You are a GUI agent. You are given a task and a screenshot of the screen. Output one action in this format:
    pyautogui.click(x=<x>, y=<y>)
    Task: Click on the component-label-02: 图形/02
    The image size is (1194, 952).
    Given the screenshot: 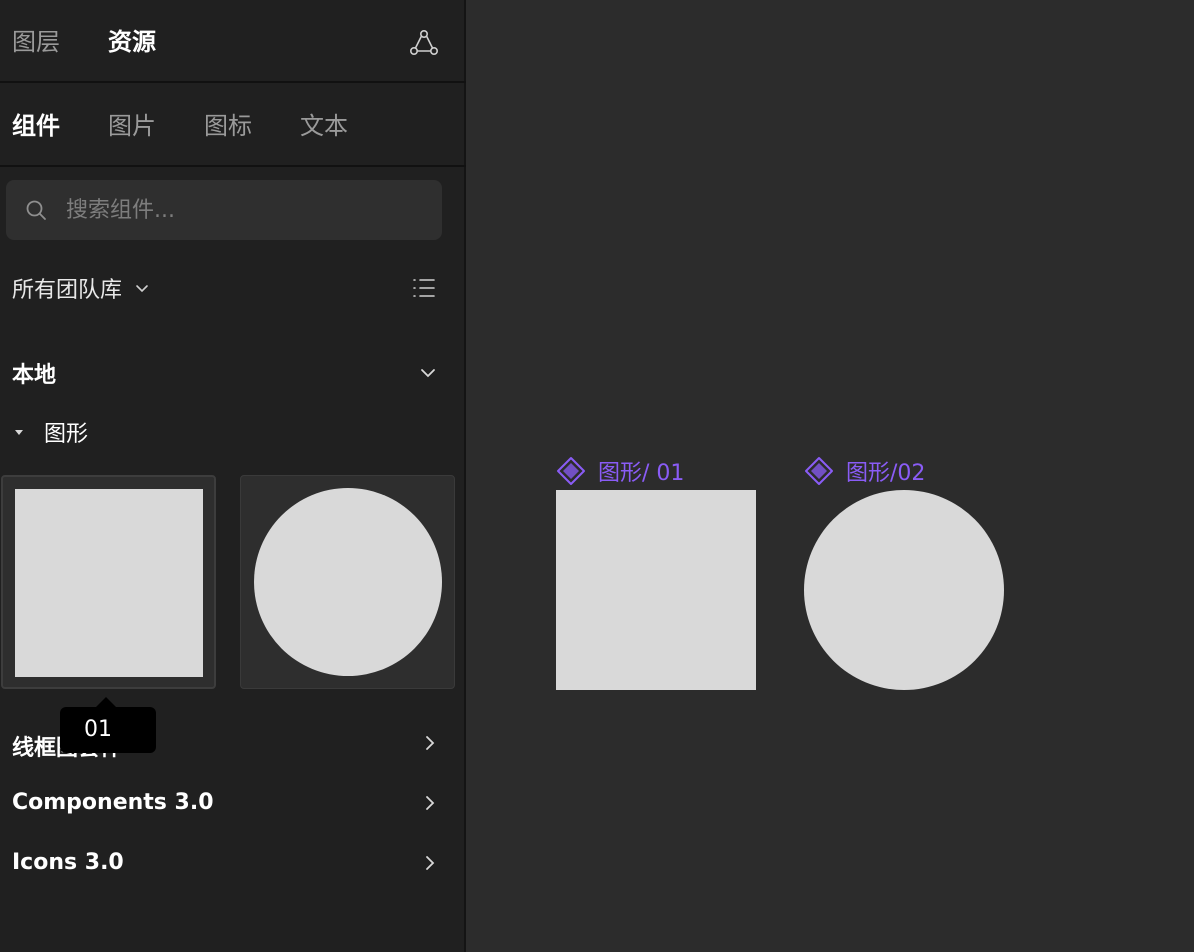 What is the action you would take?
    pyautogui.click(x=864, y=471)
    